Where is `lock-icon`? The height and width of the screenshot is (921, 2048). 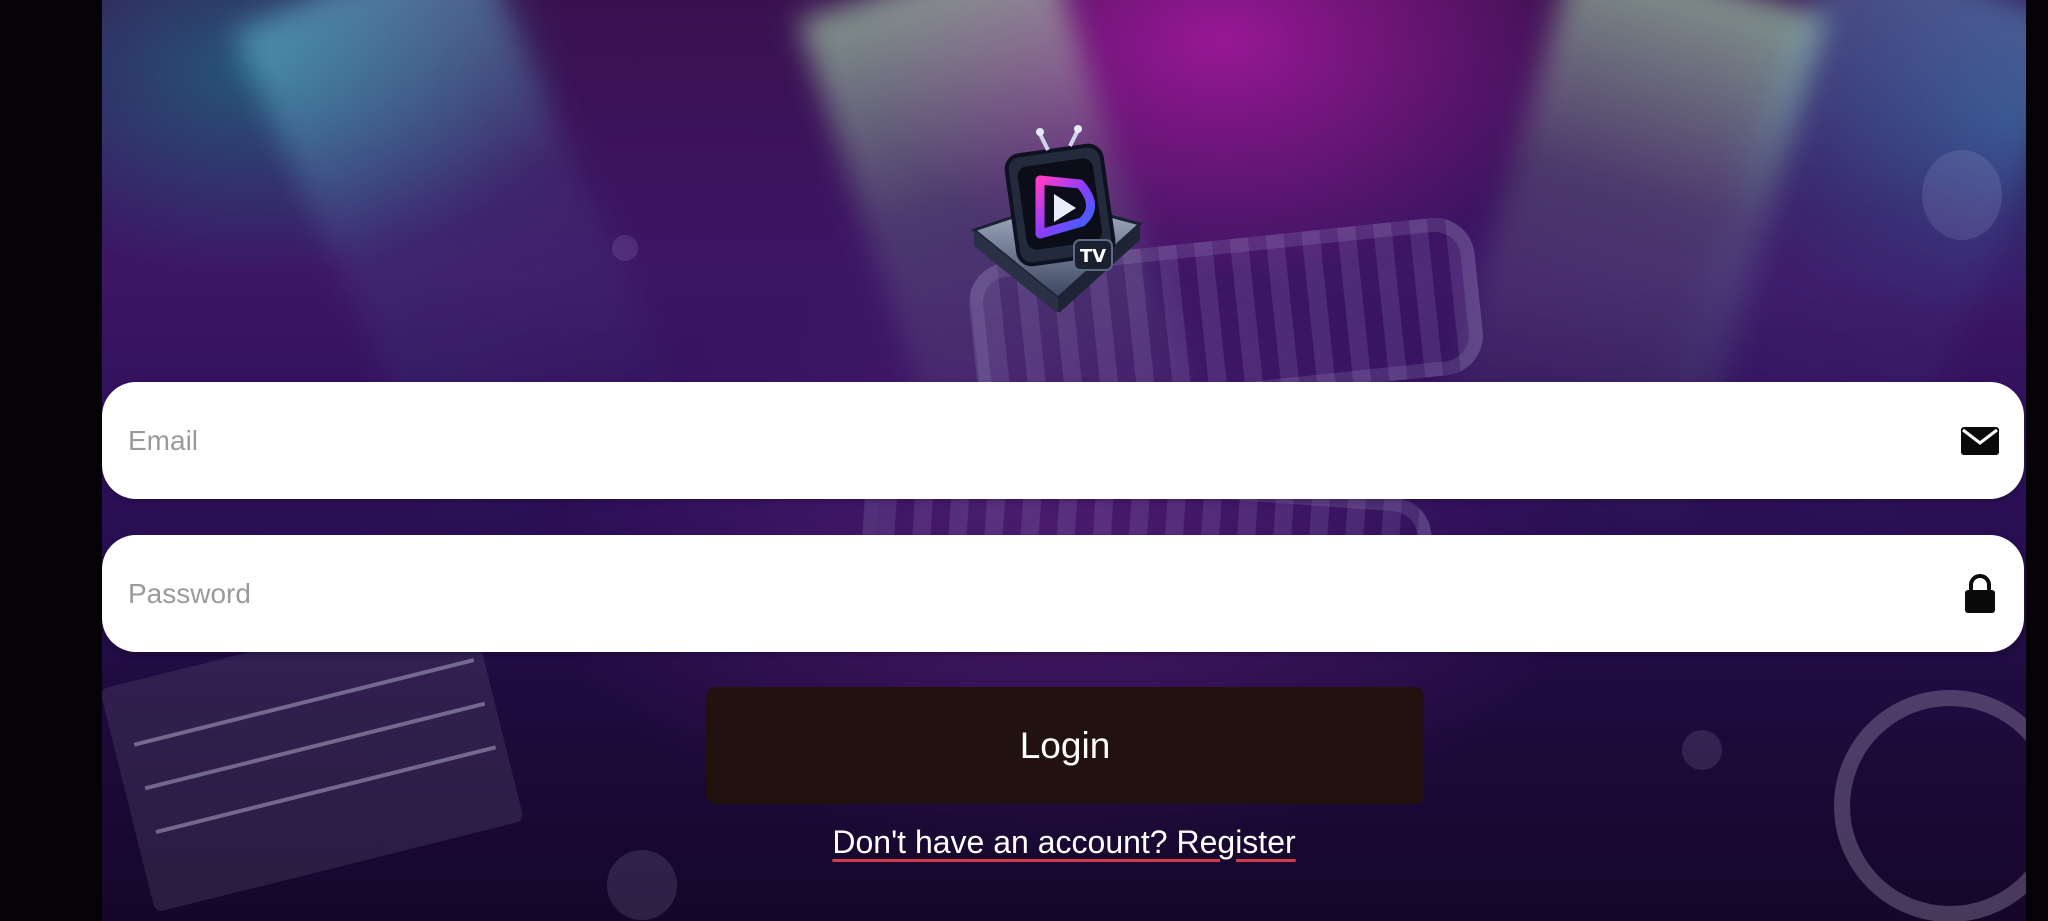
lock-icon is located at coordinates (1980, 593).